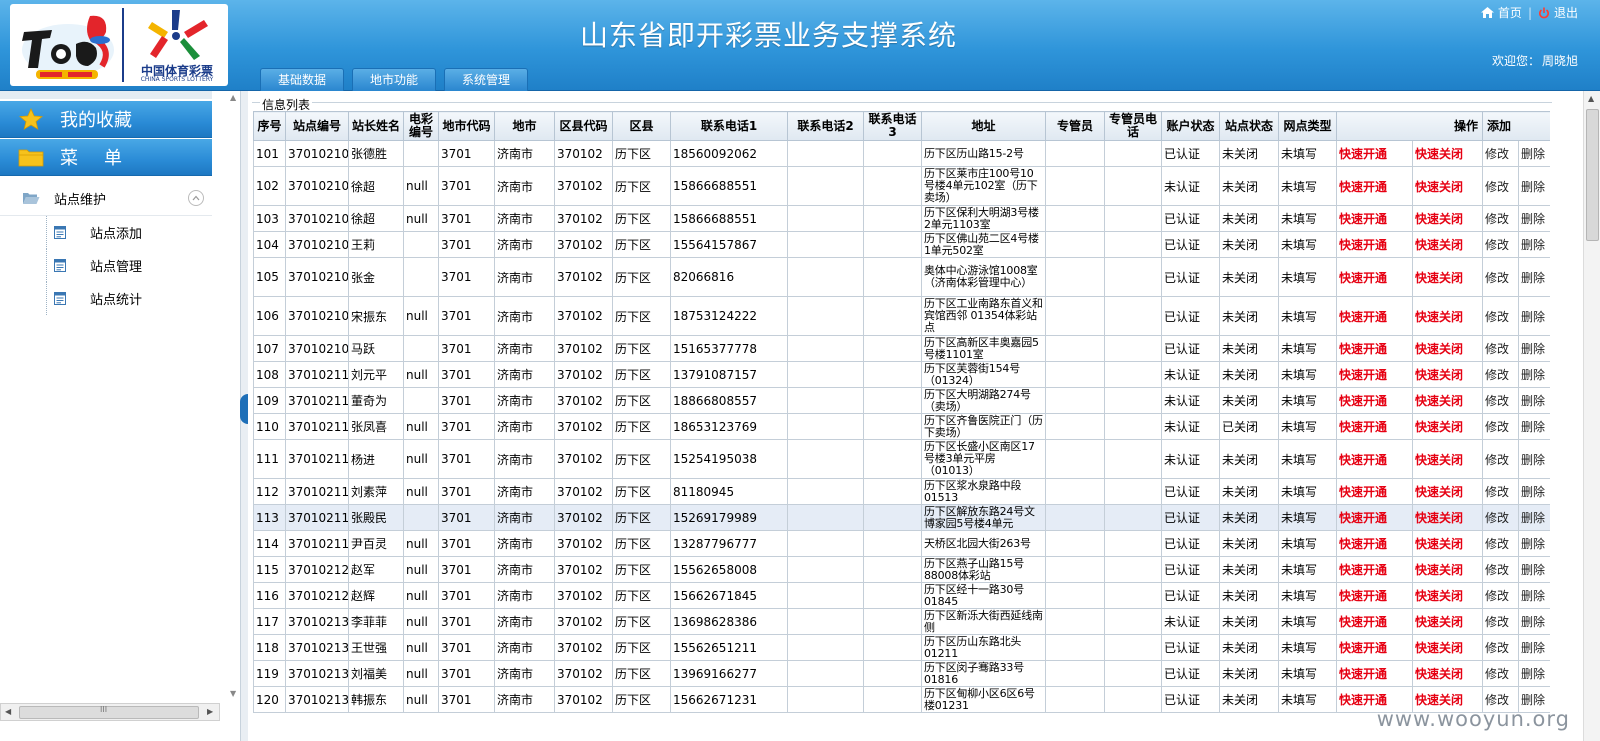 This screenshot has height=741, width=1600. What do you see at coordinates (210, 711) in the screenshot?
I see `scroll-right-arrow-icon: ▶` at bounding box center [210, 711].